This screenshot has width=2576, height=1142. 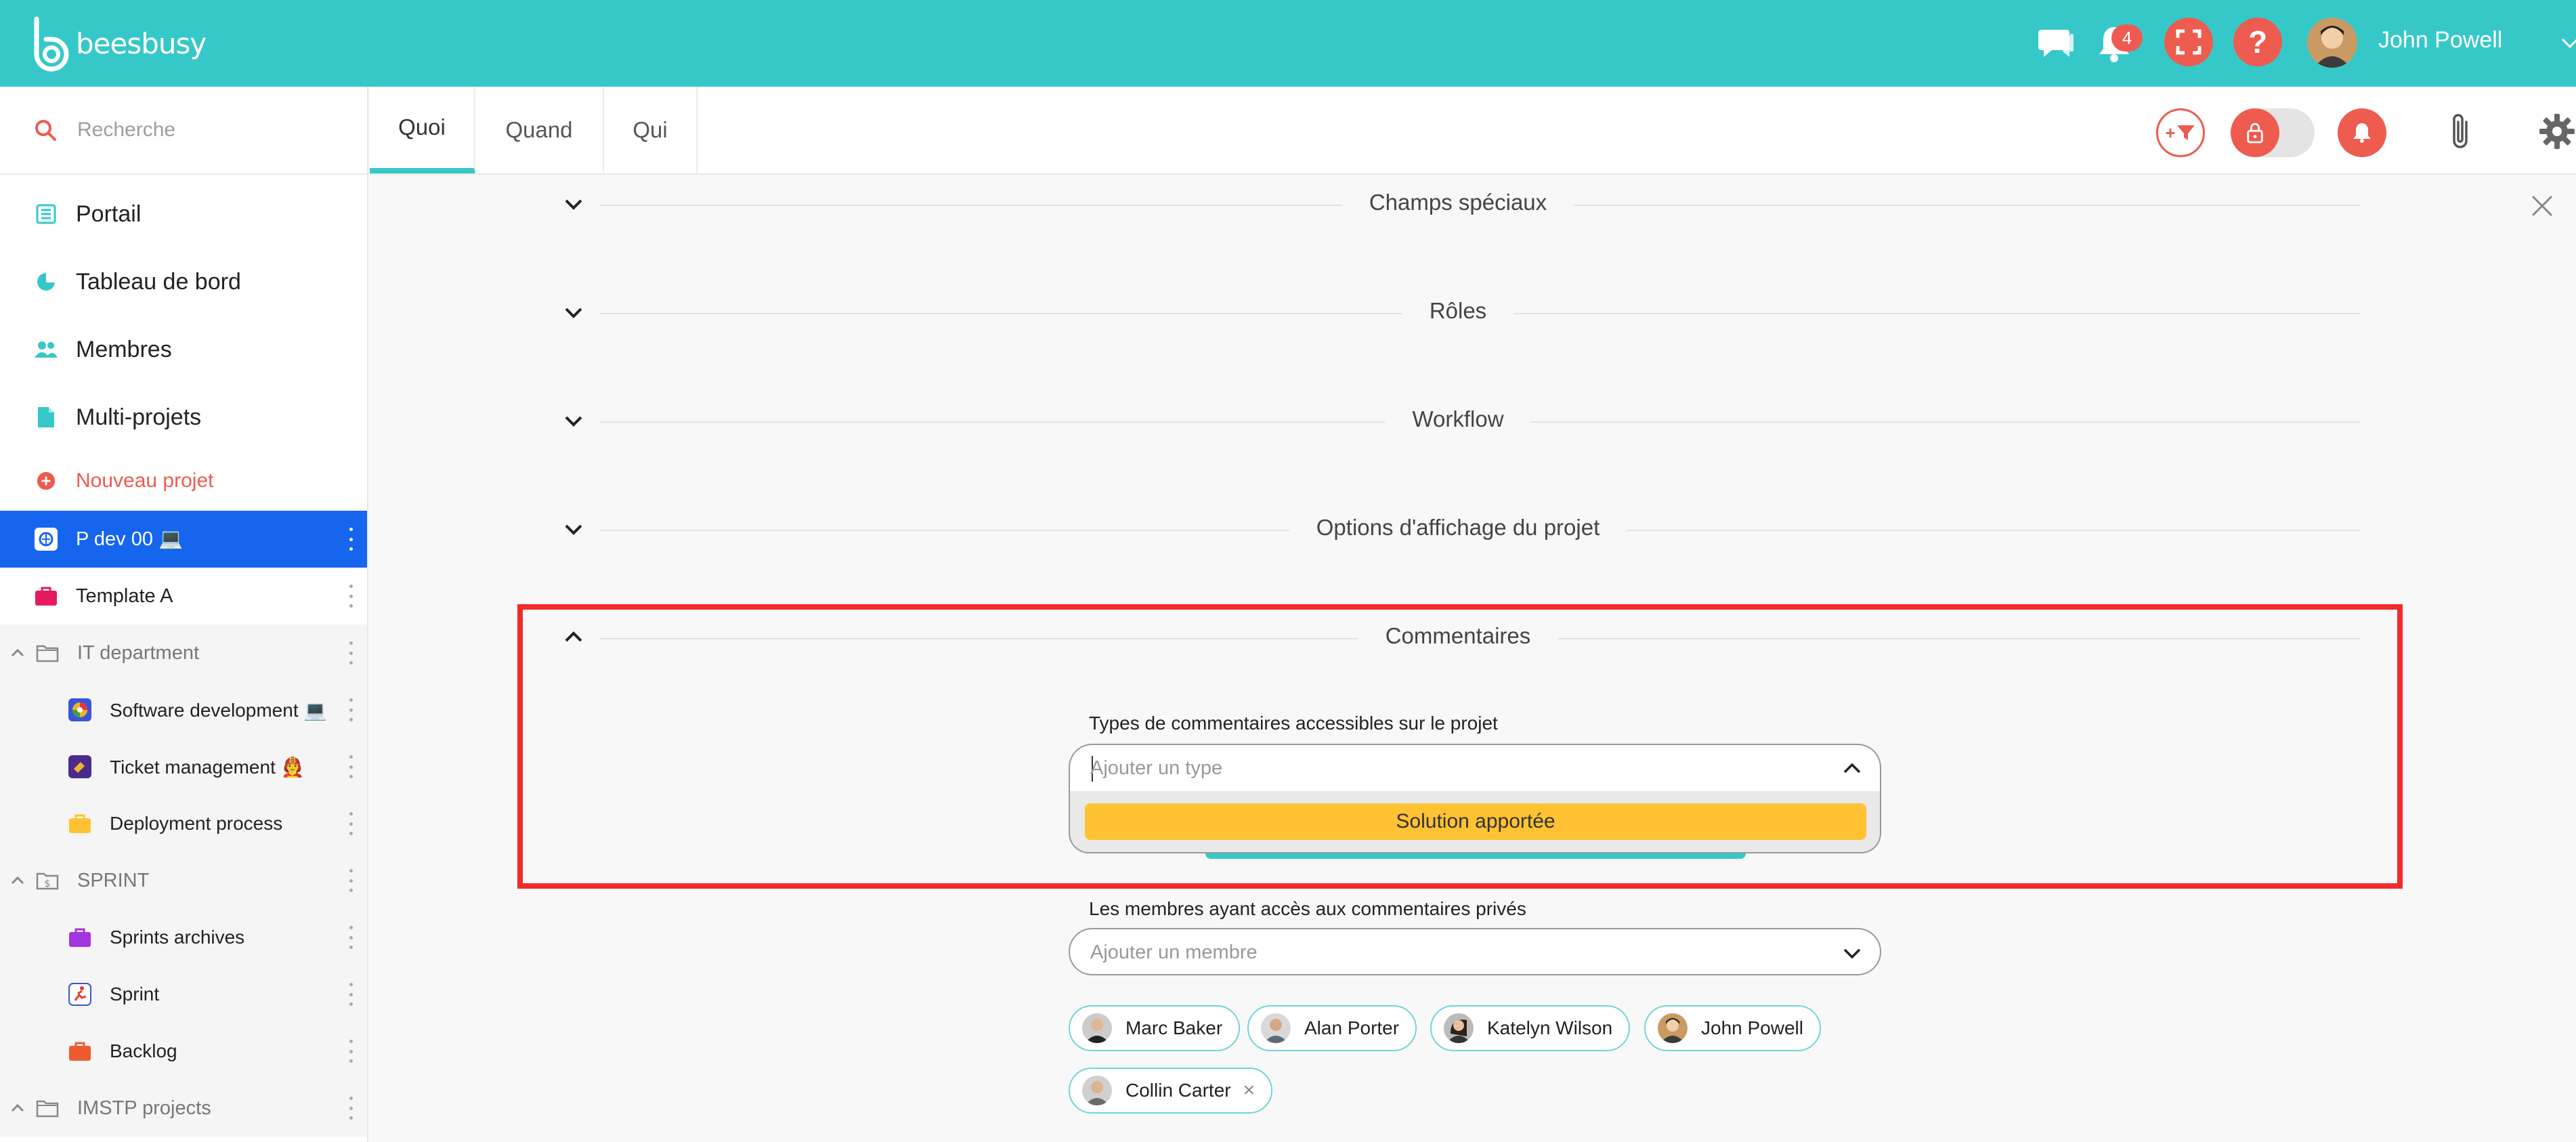 I want to click on member-chip-marc-baker: Marc Baker, so click(x=1155, y=1028).